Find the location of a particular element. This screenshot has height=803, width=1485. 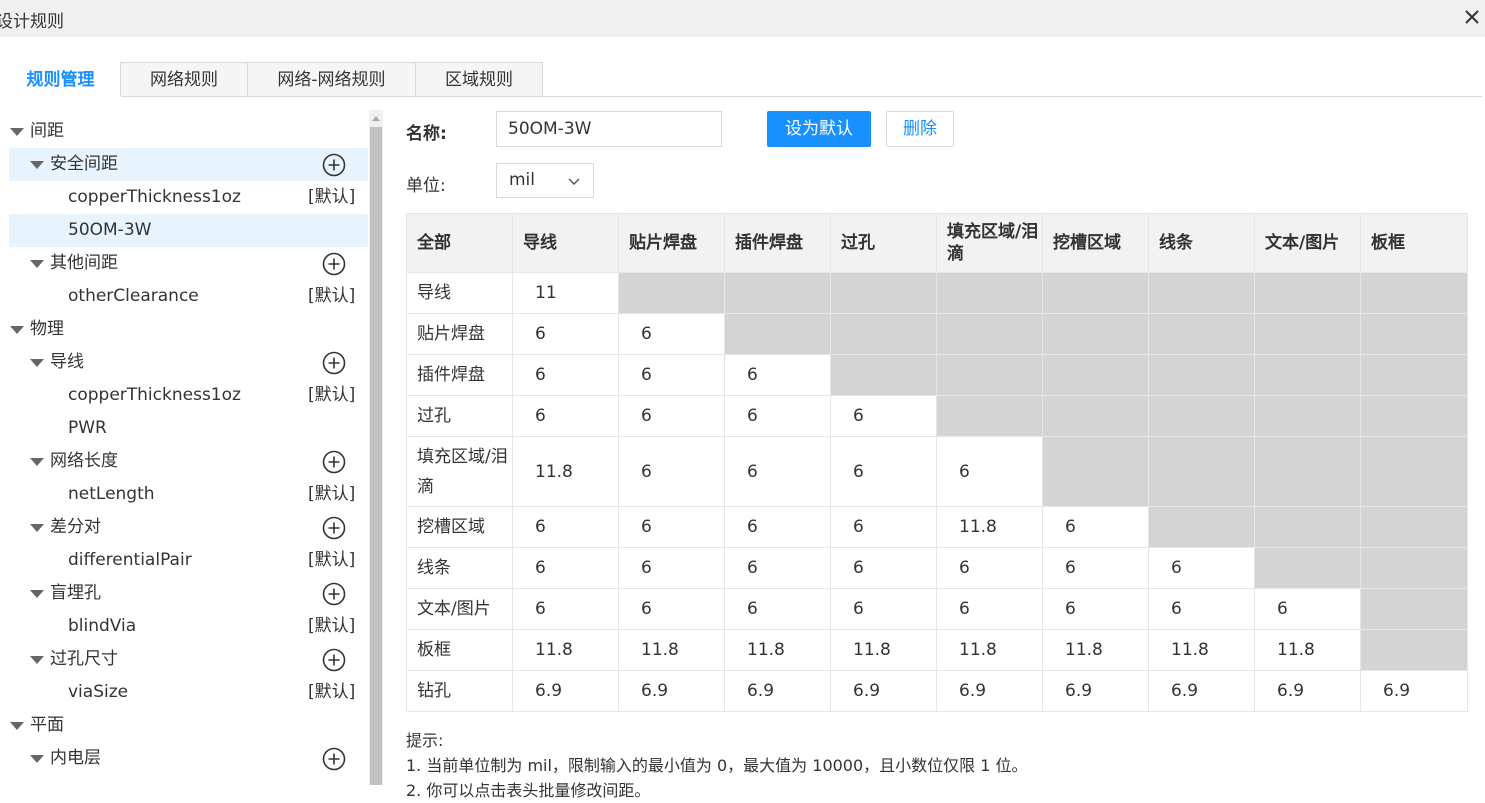

matrix-row-header: 导线 is located at coordinates (459, 293).